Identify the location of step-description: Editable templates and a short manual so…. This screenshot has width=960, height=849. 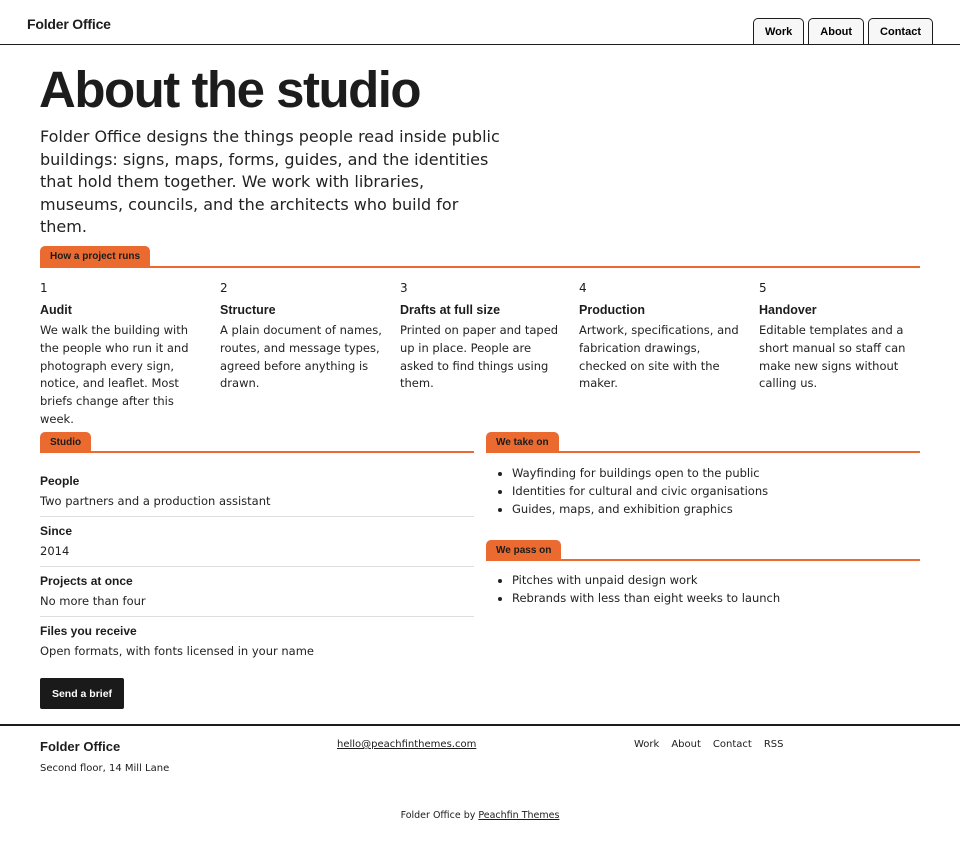
(832, 357).